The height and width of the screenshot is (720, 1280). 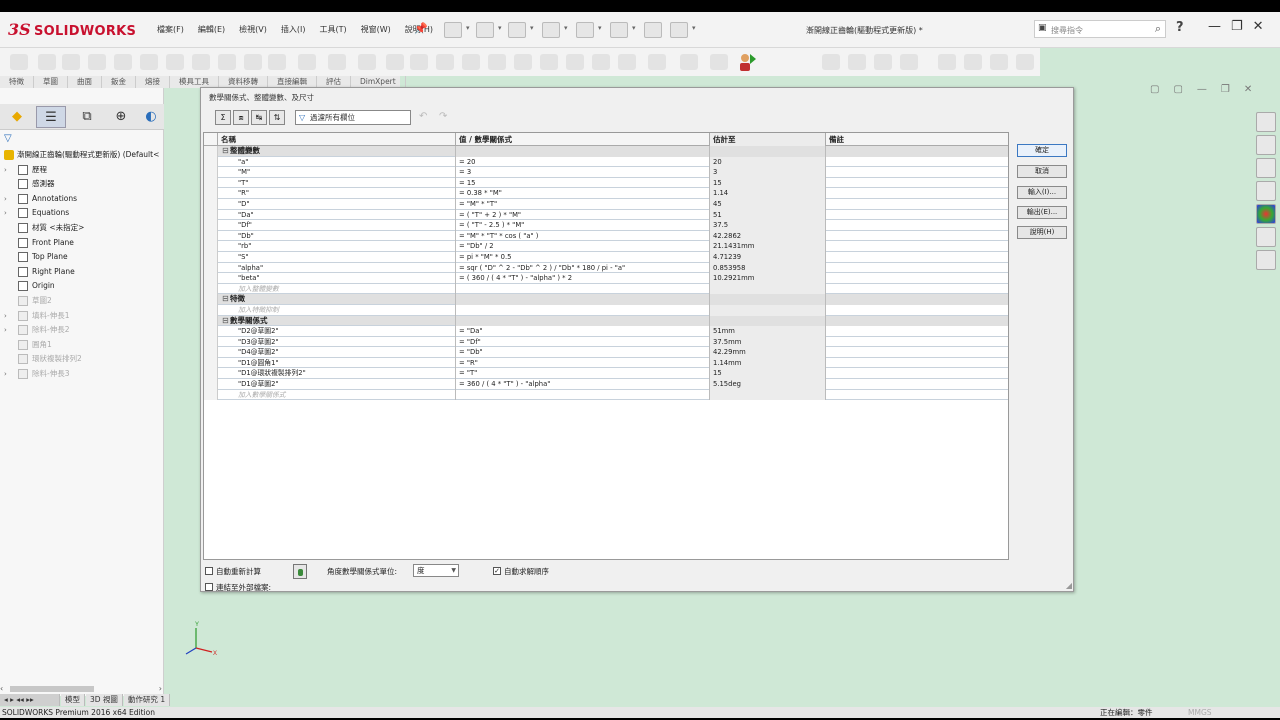 I want to click on tree-item: 草圖2, so click(x=82, y=301).